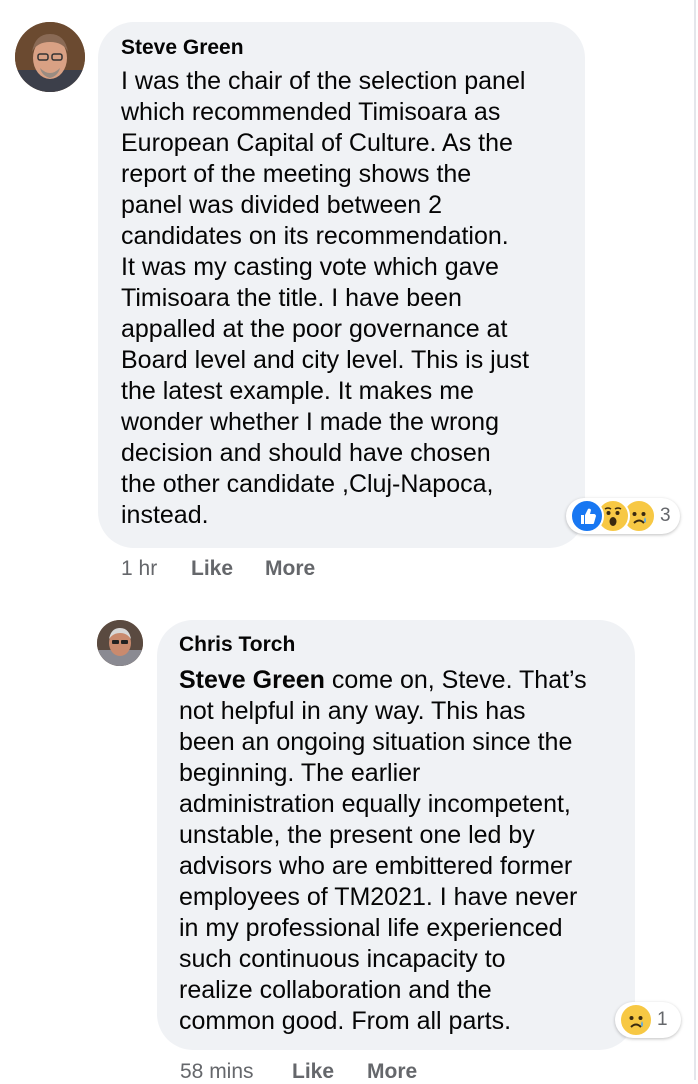 The height and width of the screenshot is (1084, 698). What do you see at coordinates (314, 329) in the screenshot?
I see `comment-line: appalled at the poor governance at` at bounding box center [314, 329].